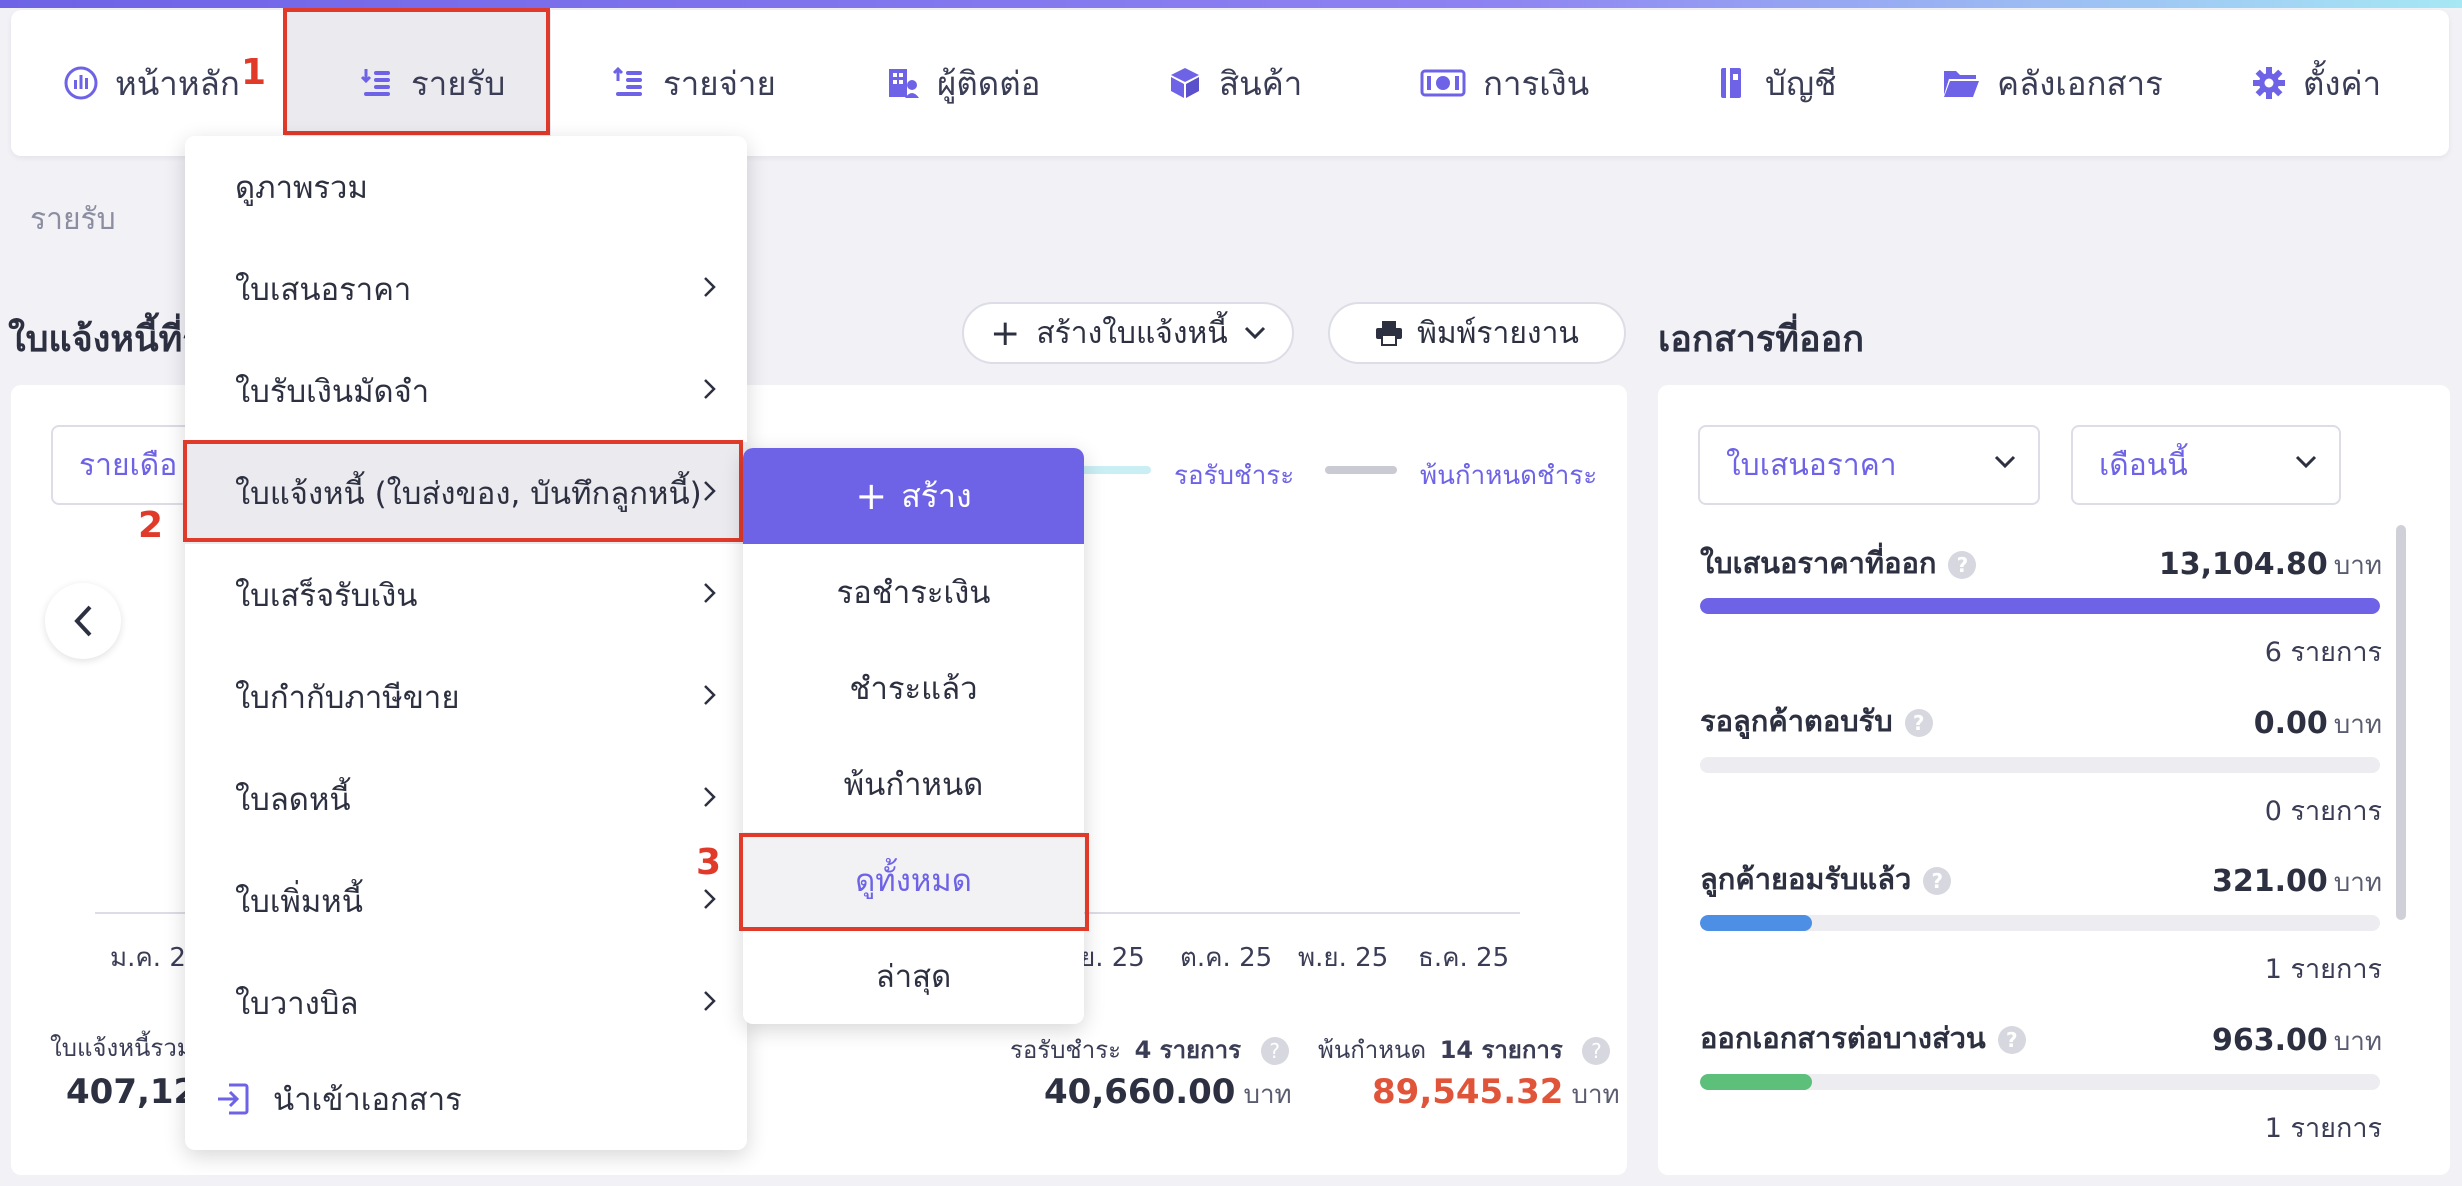 The height and width of the screenshot is (1186, 2462). I want to click on import-label: นำเข้าเอกสาร, so click(367, 1100).